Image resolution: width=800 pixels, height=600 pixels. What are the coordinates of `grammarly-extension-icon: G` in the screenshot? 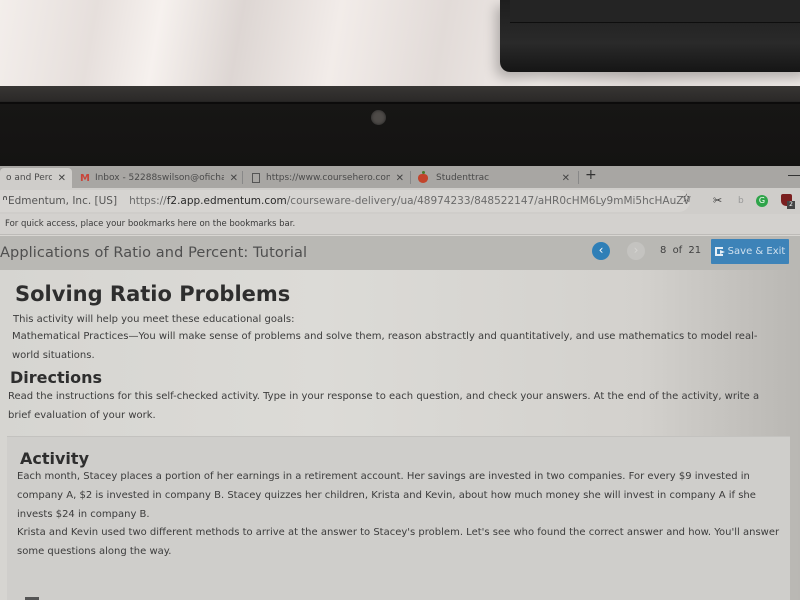 It's located at (762, 201).